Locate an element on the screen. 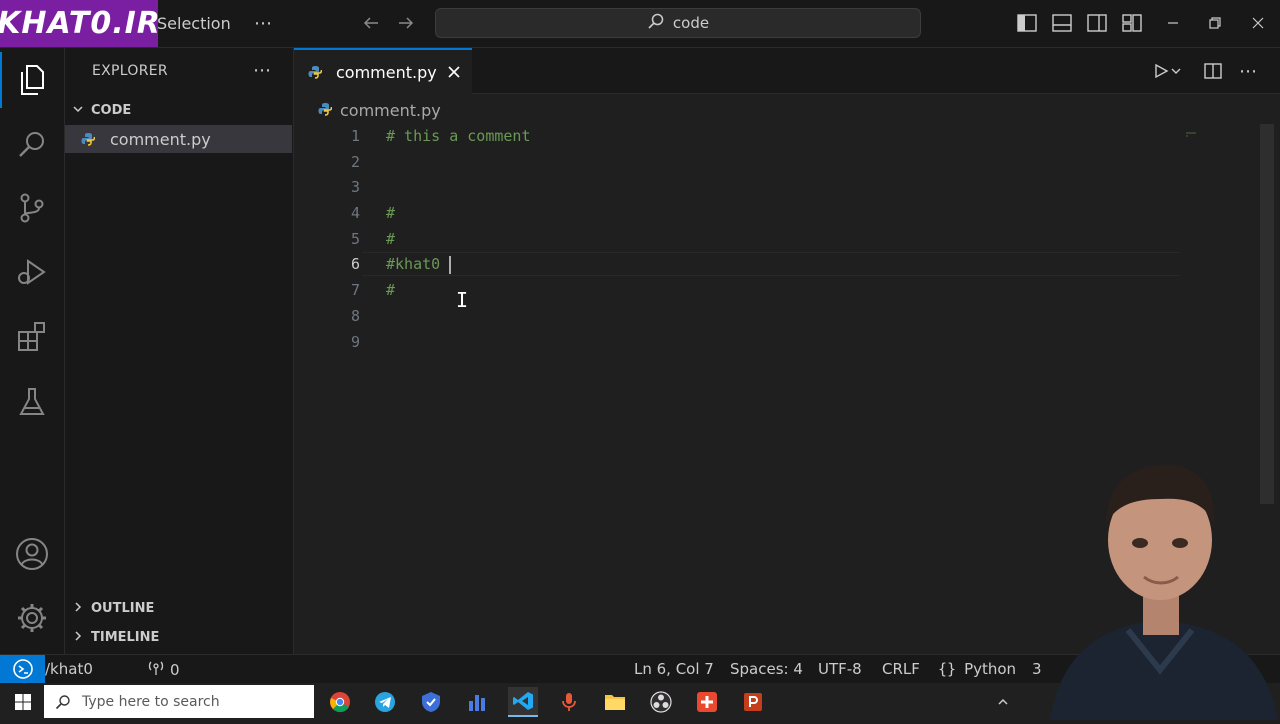  manage-gear-icon is located at coordinates (32, 618).